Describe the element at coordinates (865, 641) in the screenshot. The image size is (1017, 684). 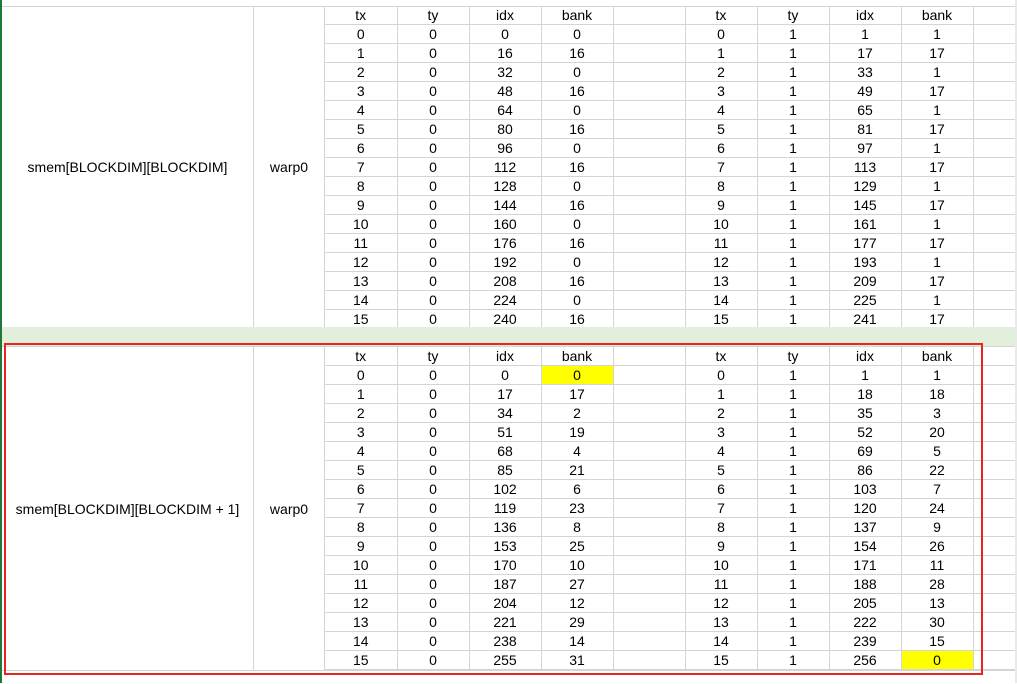
I see `cell: 239` at that location.